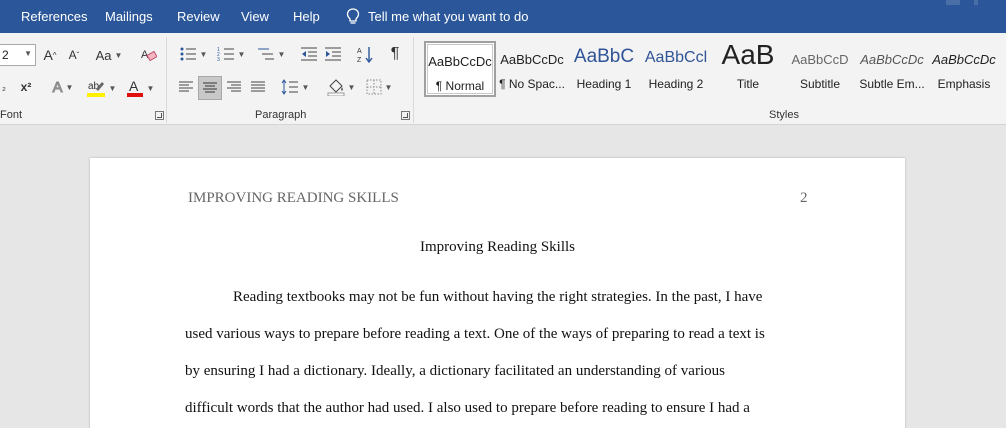  What do you see at coordinates (255, 16) in the screenshot?
I see `tab-view: View` at bounding box center [255, 16].